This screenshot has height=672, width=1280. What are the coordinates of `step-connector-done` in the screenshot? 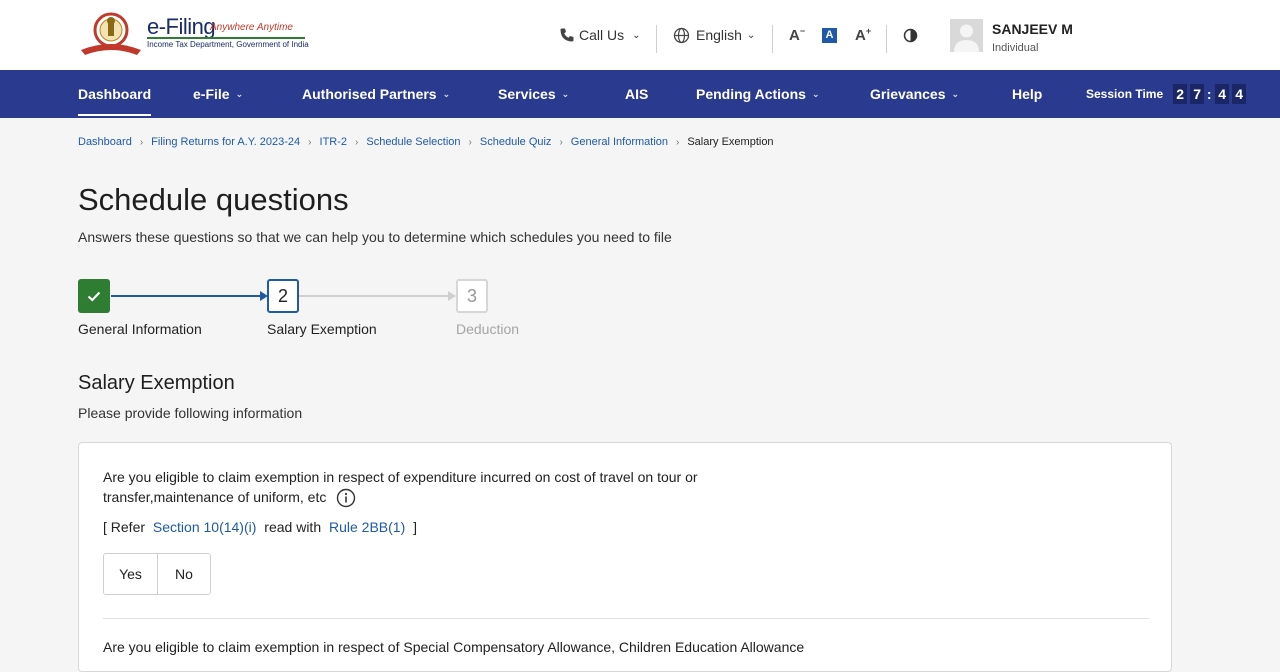 It's located at (186, 296).